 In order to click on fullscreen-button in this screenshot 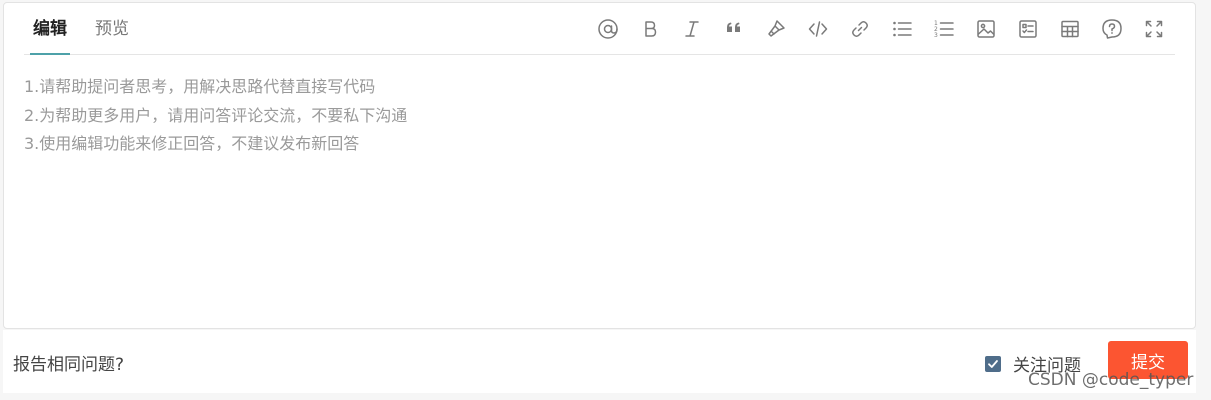, I will do `click(1154, 29)`.